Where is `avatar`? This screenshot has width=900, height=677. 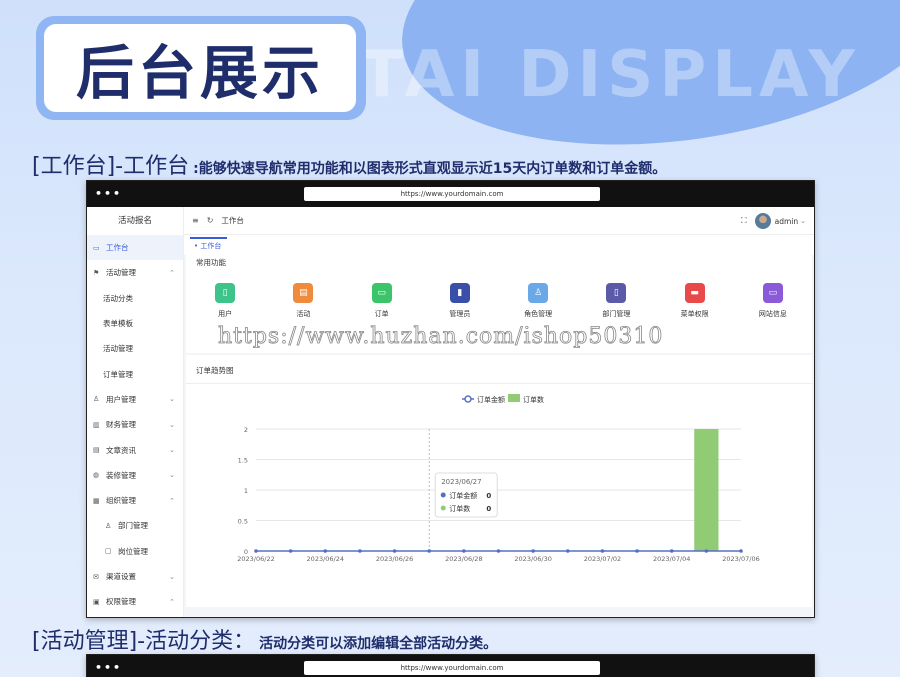
avatar is located at coordinates (762, 221).